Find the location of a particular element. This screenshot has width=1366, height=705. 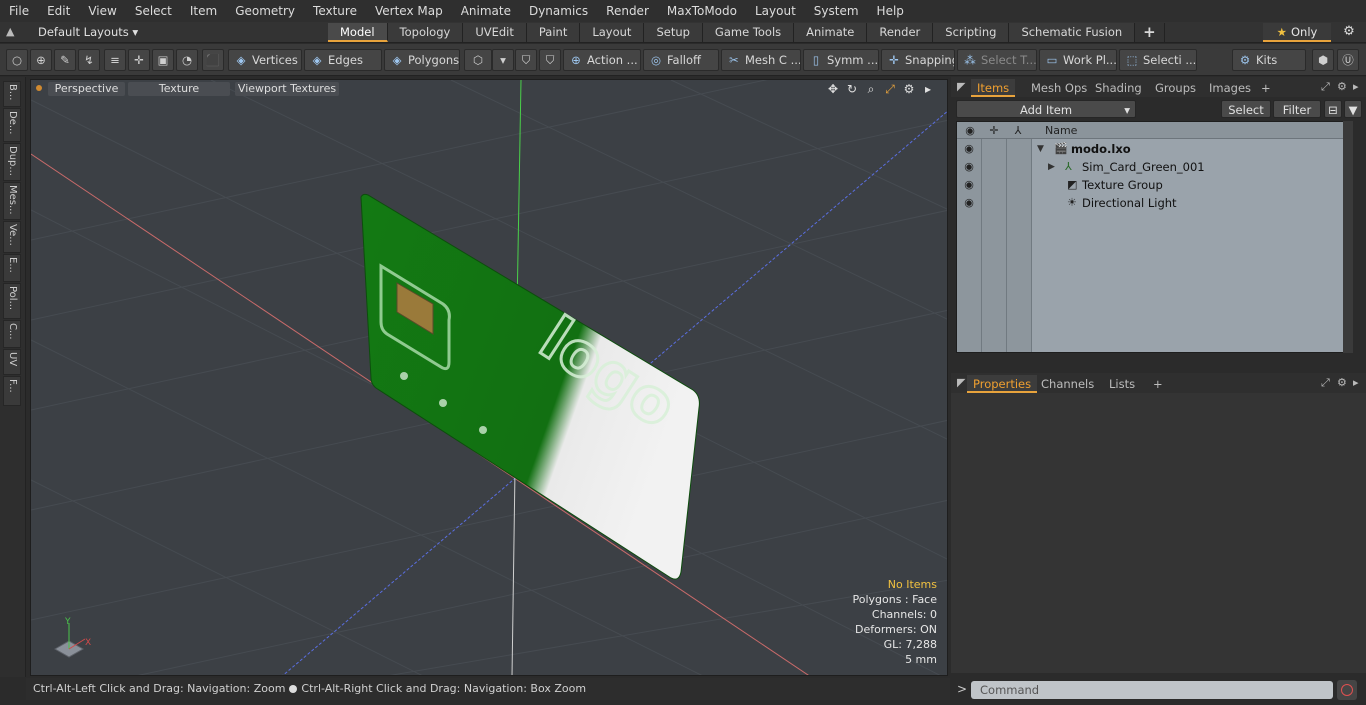

box-kit-button: ⬢ is located at coordinates (1323, 60).